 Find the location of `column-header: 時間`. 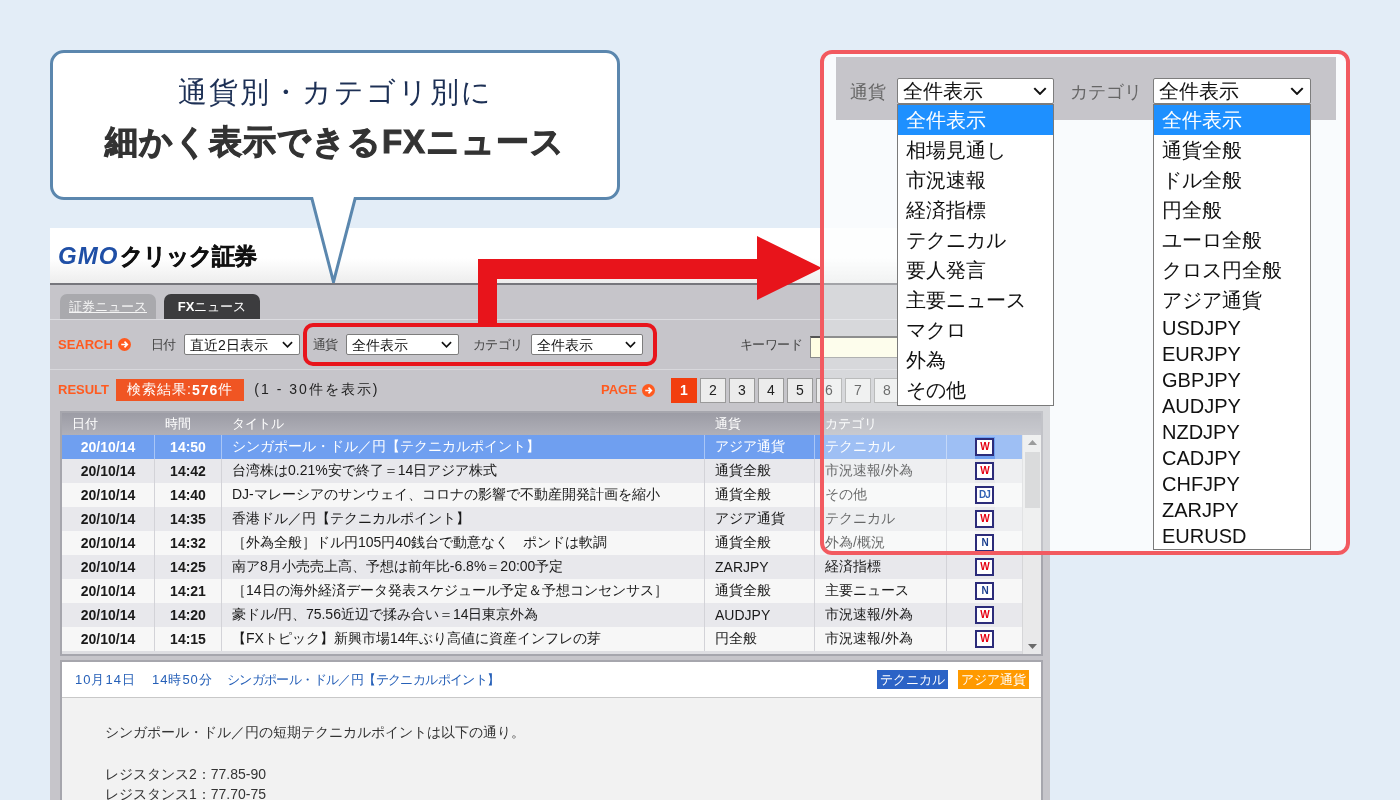

column-header: 時間 is located at coordinates (178, 424).